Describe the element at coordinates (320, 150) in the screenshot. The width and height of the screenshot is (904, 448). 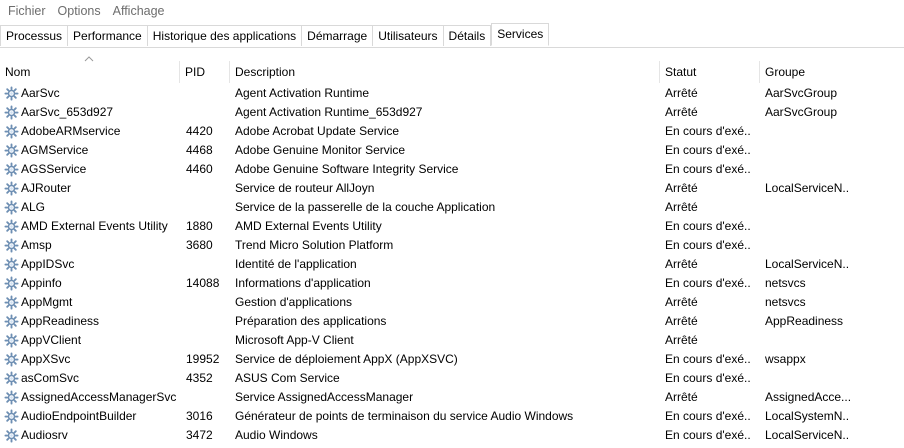
I see `service-description: Adobe Genuine Monitor Service` at that location.